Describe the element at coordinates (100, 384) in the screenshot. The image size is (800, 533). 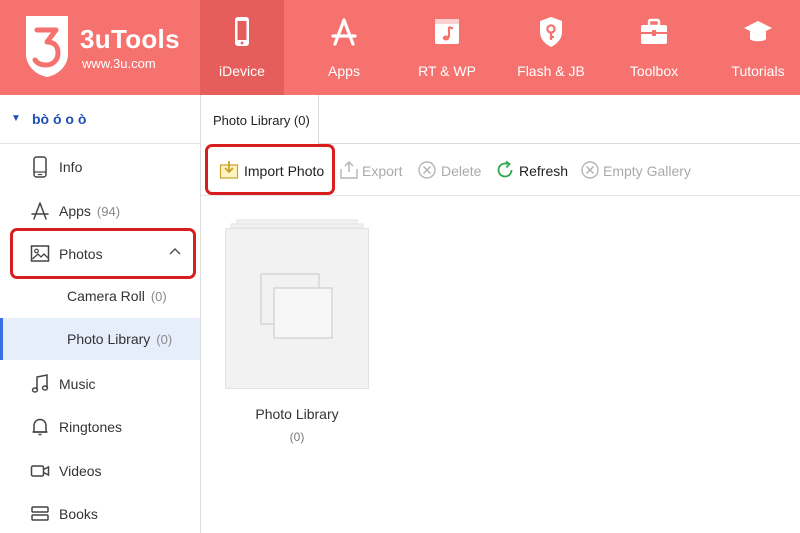
I see `sidebar-item-music: Music` at that location.